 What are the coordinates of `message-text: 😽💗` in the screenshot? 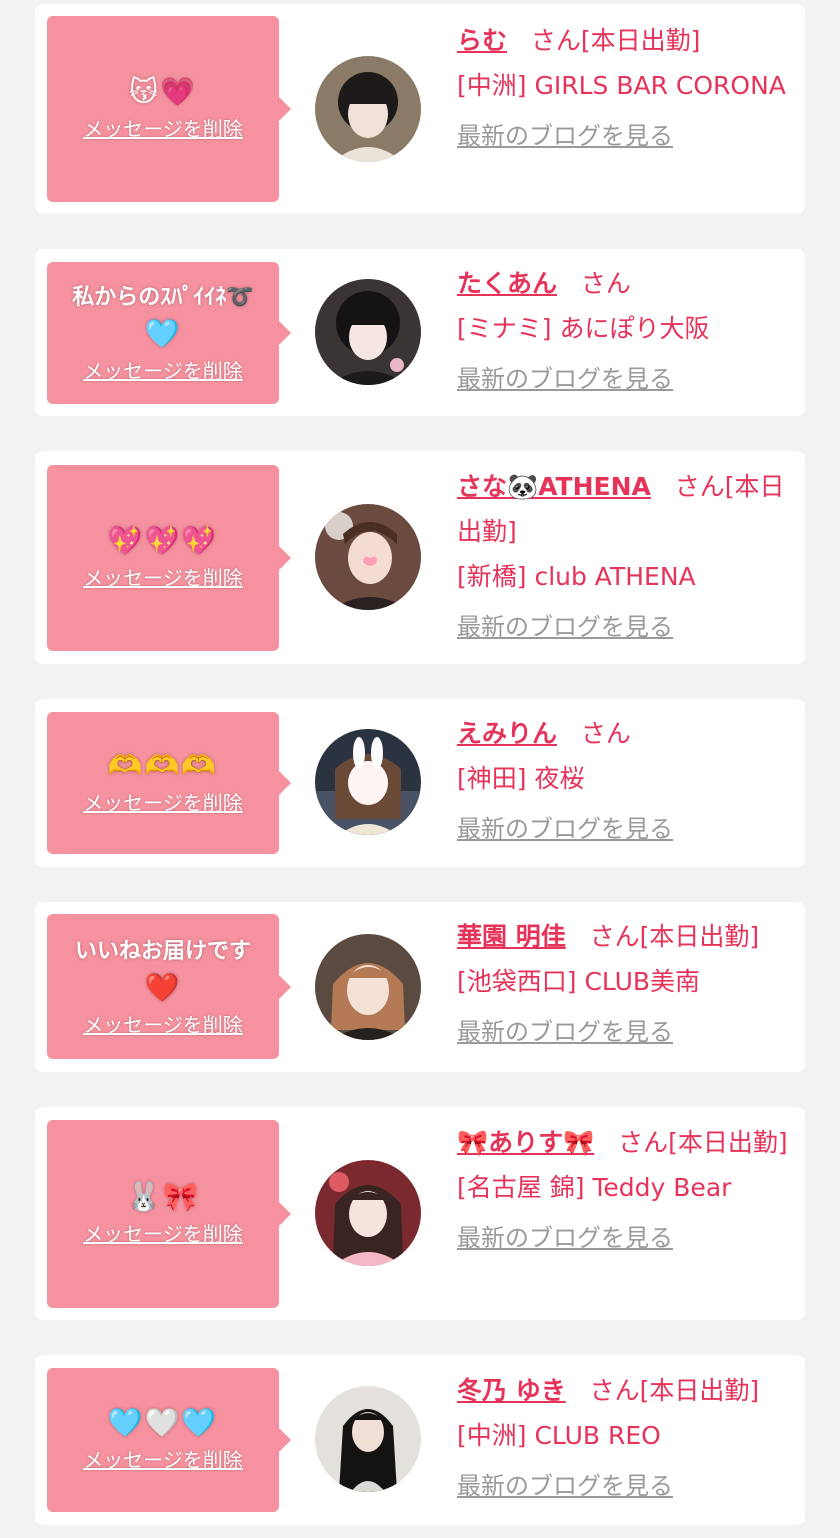 It's located at (163, 91).